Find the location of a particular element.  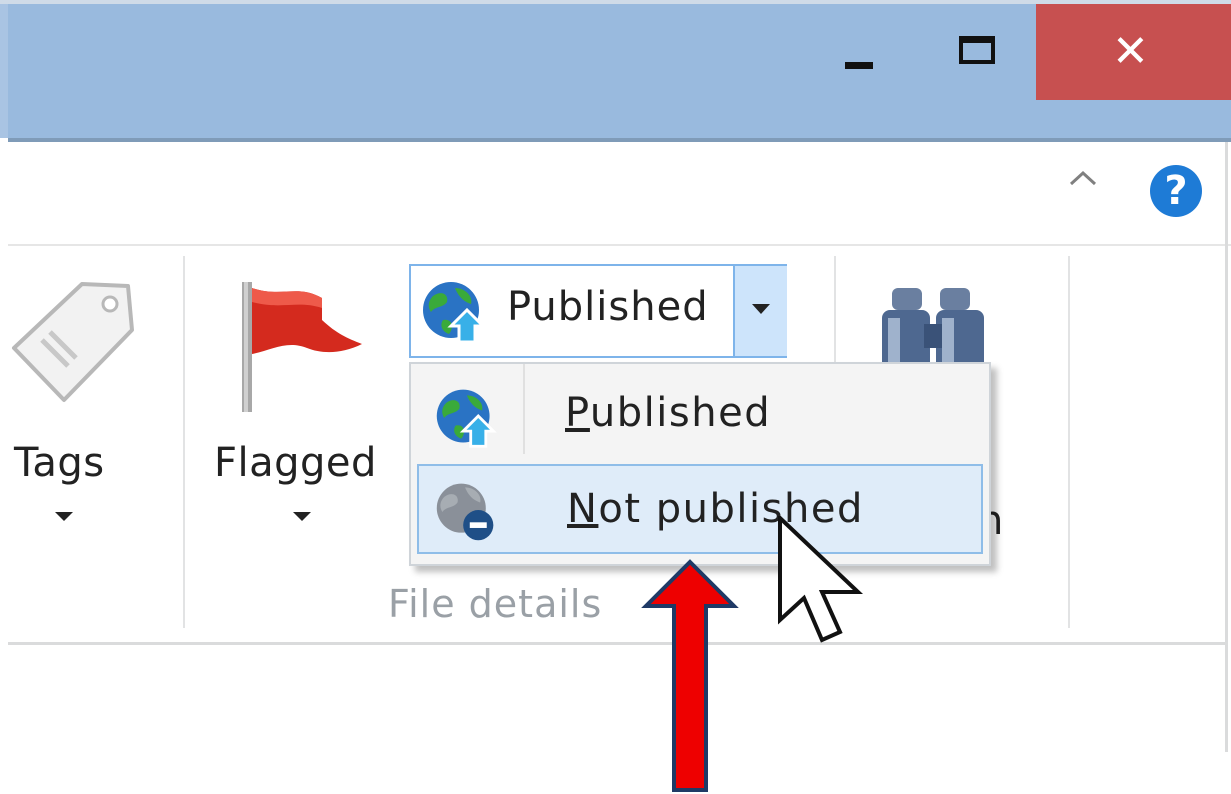

menu-item-not-published: Not published is located at coordinates (700, 509).